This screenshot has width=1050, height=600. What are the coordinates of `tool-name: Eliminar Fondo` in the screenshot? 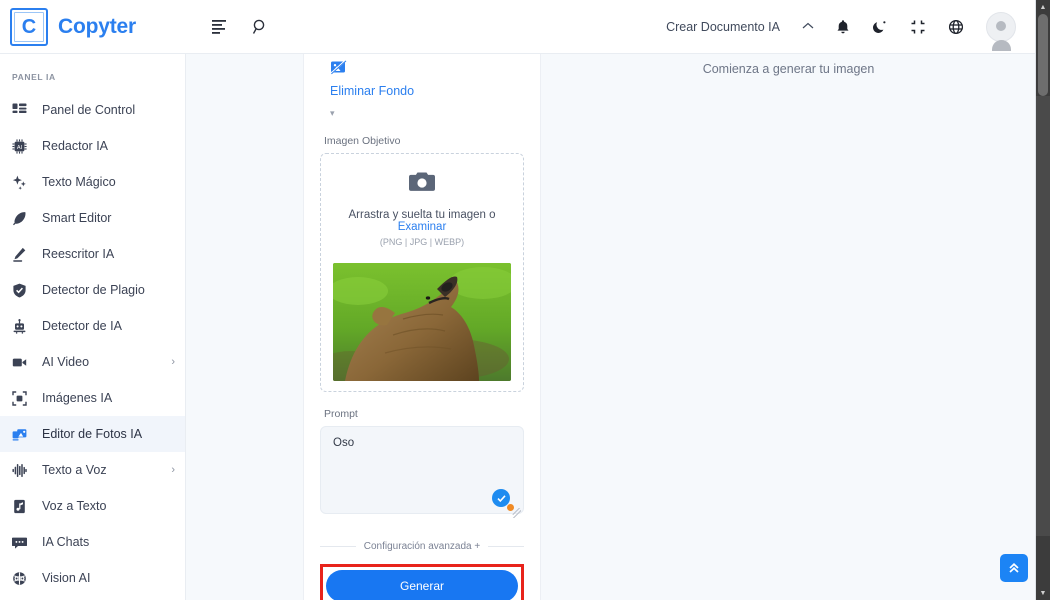 It's located at (372, 91).